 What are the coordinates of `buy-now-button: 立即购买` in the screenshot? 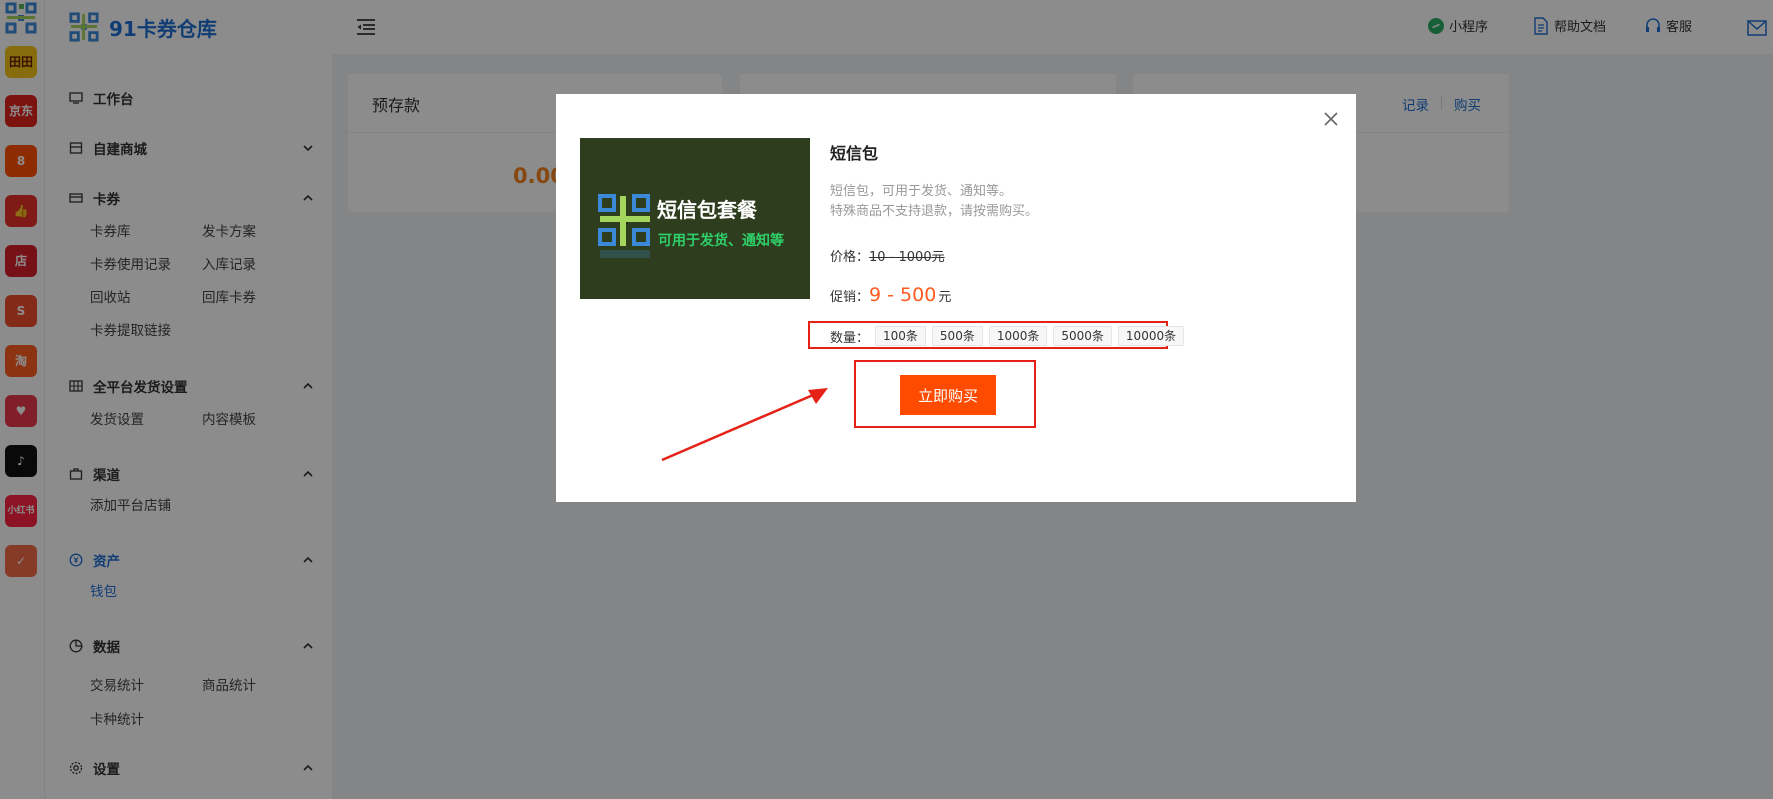 It's located at (948, 395).